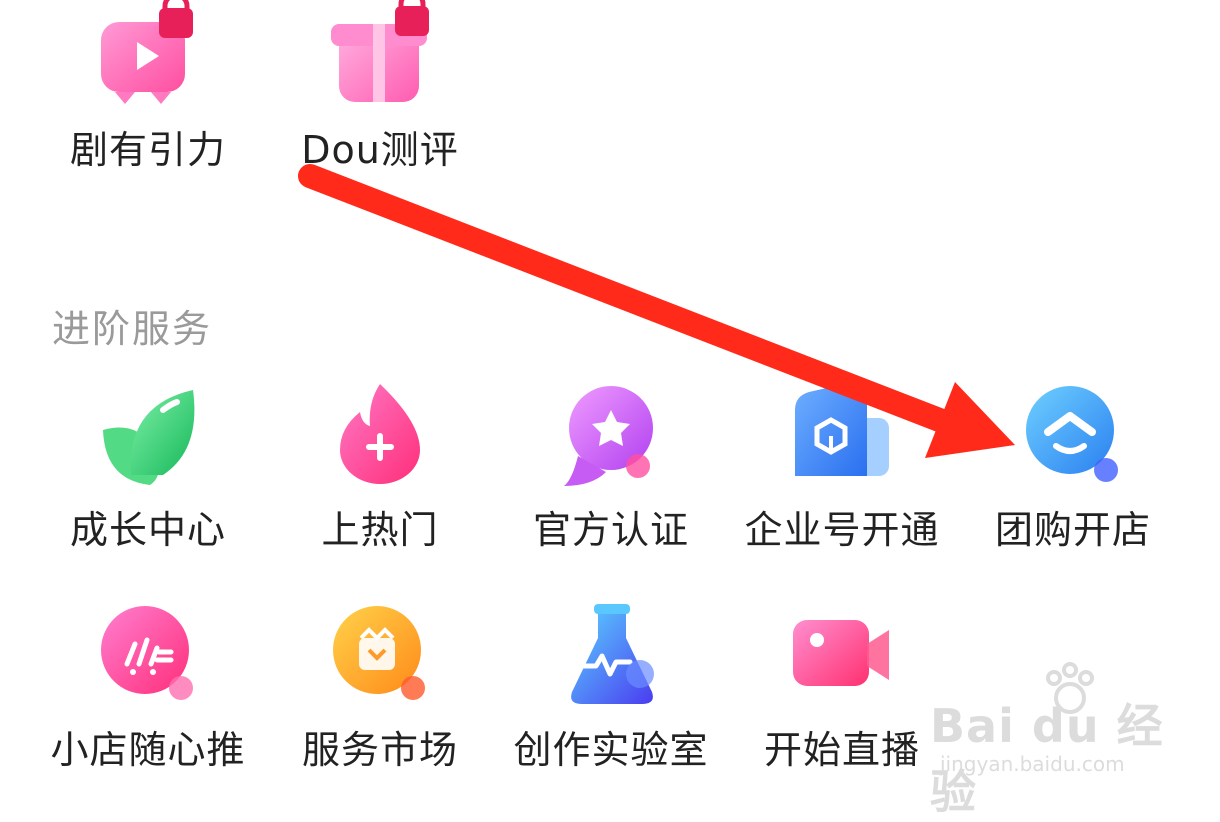 The height and width of the screenshot is (822, 1220). Describe the element at coordinates (380, 655) in the screenshot. I see `service-bag-icon` at that location.